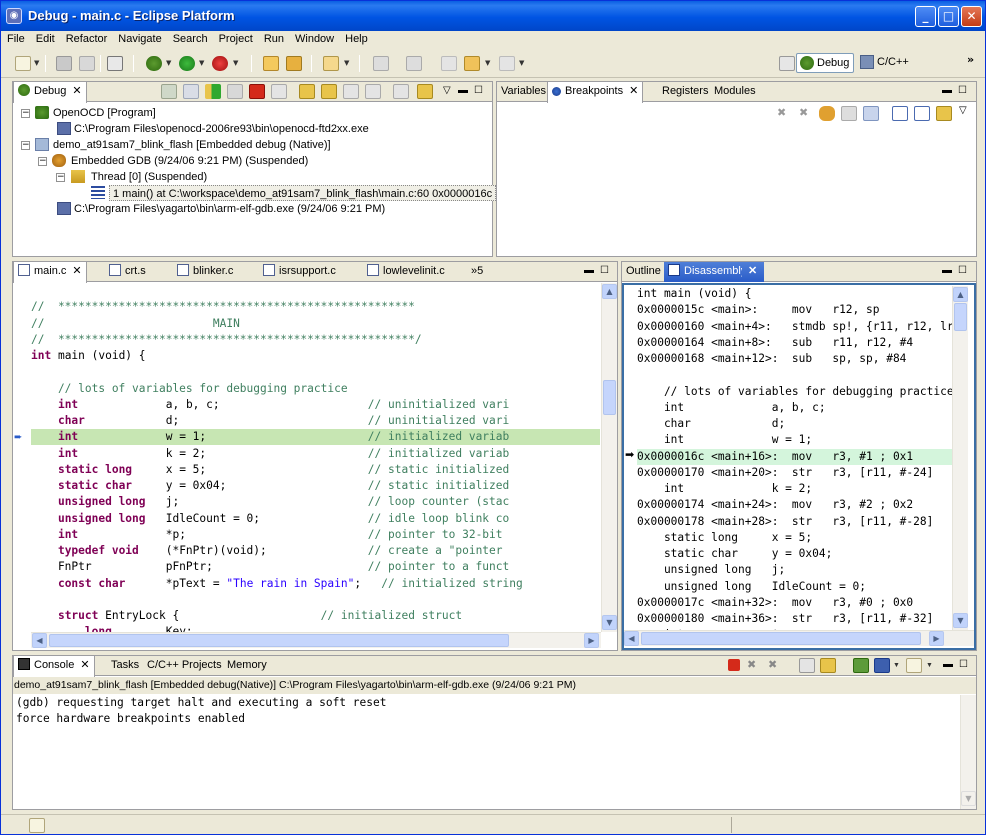 Image resolution: width=986 pixels, height=835 pixels. Describe the element at coordinates (882, 665) in the screenshot. I see `display-console-icon` at that location.